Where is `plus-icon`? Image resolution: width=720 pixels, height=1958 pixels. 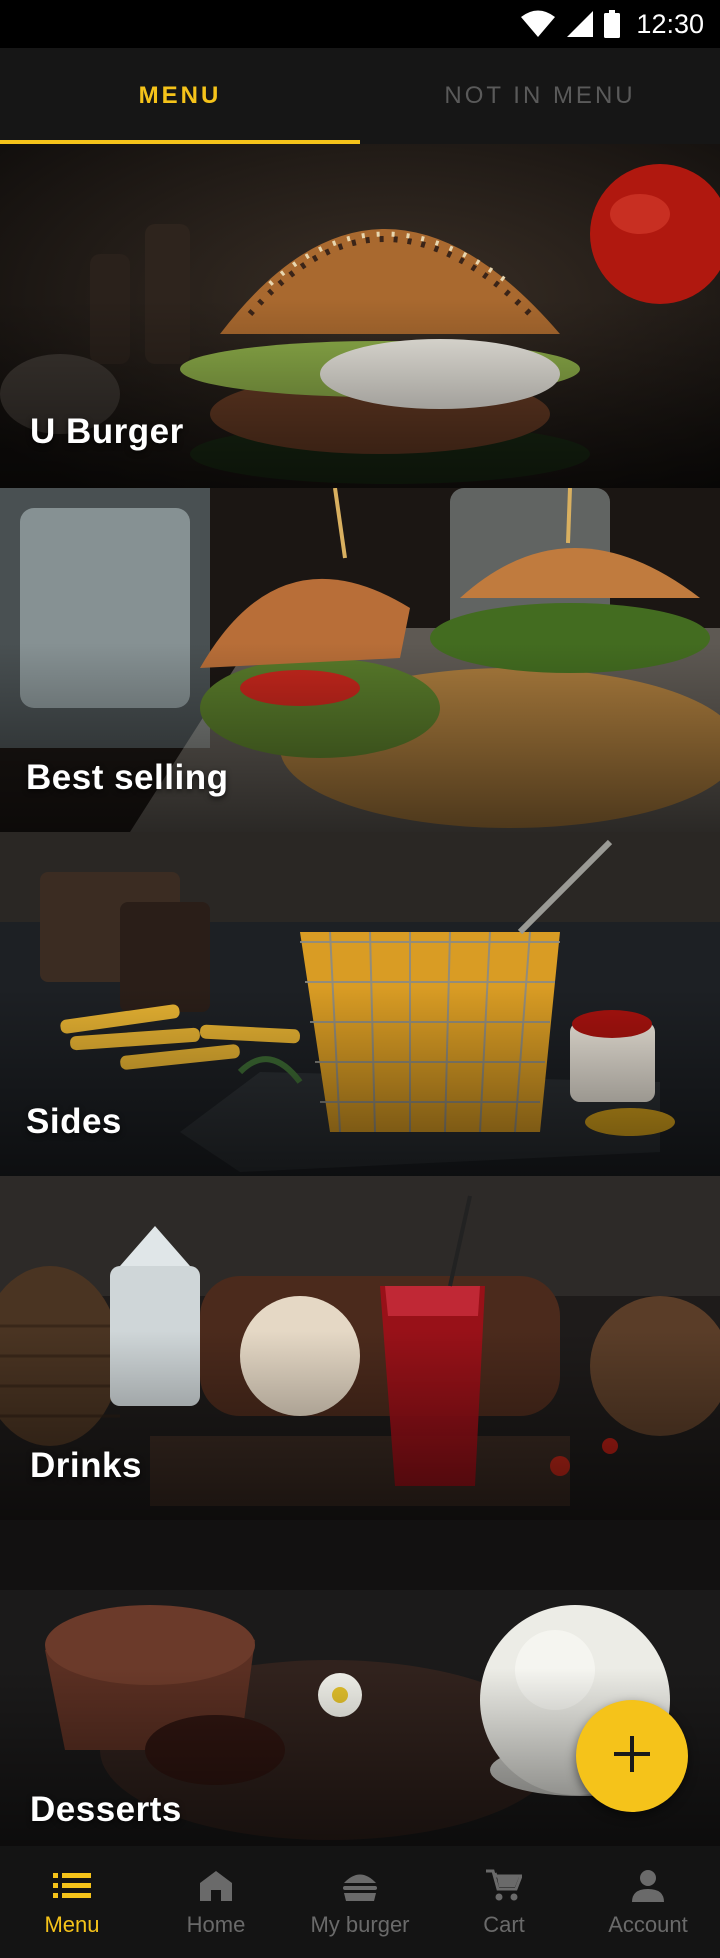 plus-icon is located at coordinates (632, 1756).